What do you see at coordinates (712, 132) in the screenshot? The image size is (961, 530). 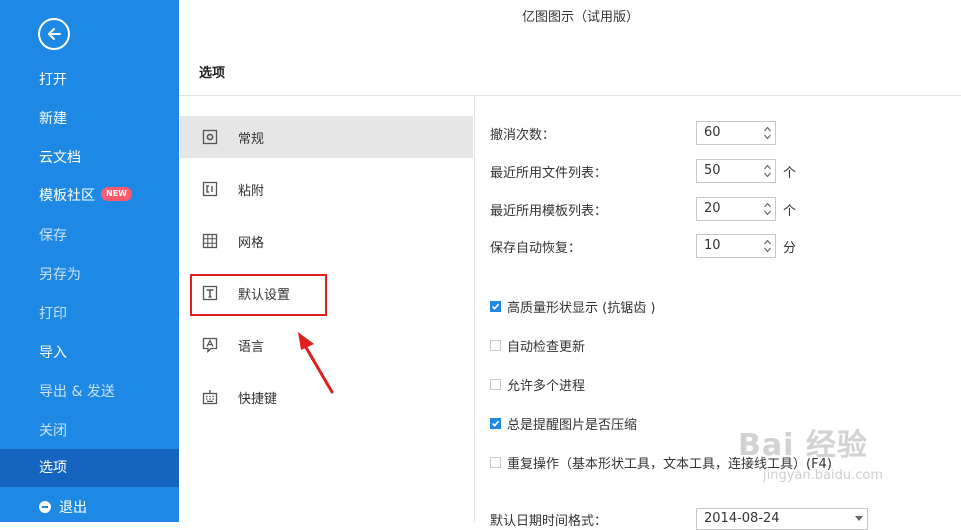 I see `undo-count-value: 60` at bounding box center [712, 132].